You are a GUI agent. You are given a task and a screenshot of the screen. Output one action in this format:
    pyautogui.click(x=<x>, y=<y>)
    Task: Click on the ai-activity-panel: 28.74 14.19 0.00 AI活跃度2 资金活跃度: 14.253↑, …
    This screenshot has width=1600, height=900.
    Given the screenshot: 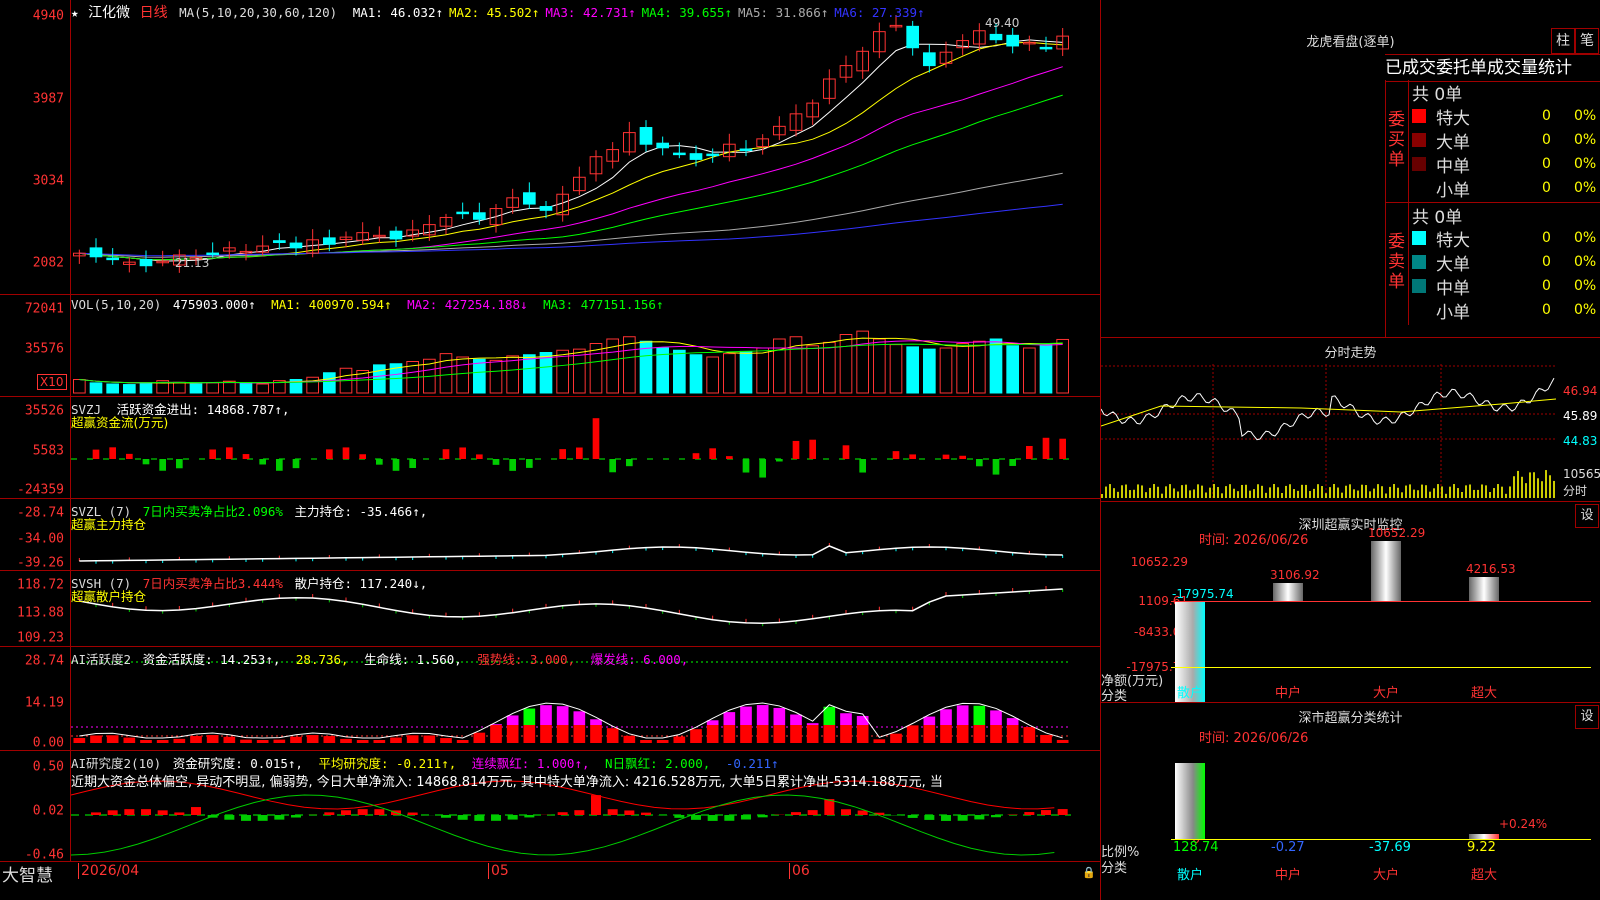 What is the action you would take?
    pyautogui.click(x=550, y=699)
    